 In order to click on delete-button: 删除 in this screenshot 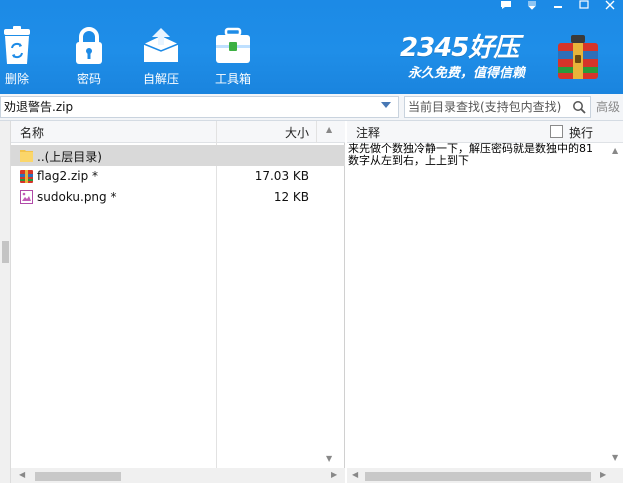, I will do `click(26, 55)`.